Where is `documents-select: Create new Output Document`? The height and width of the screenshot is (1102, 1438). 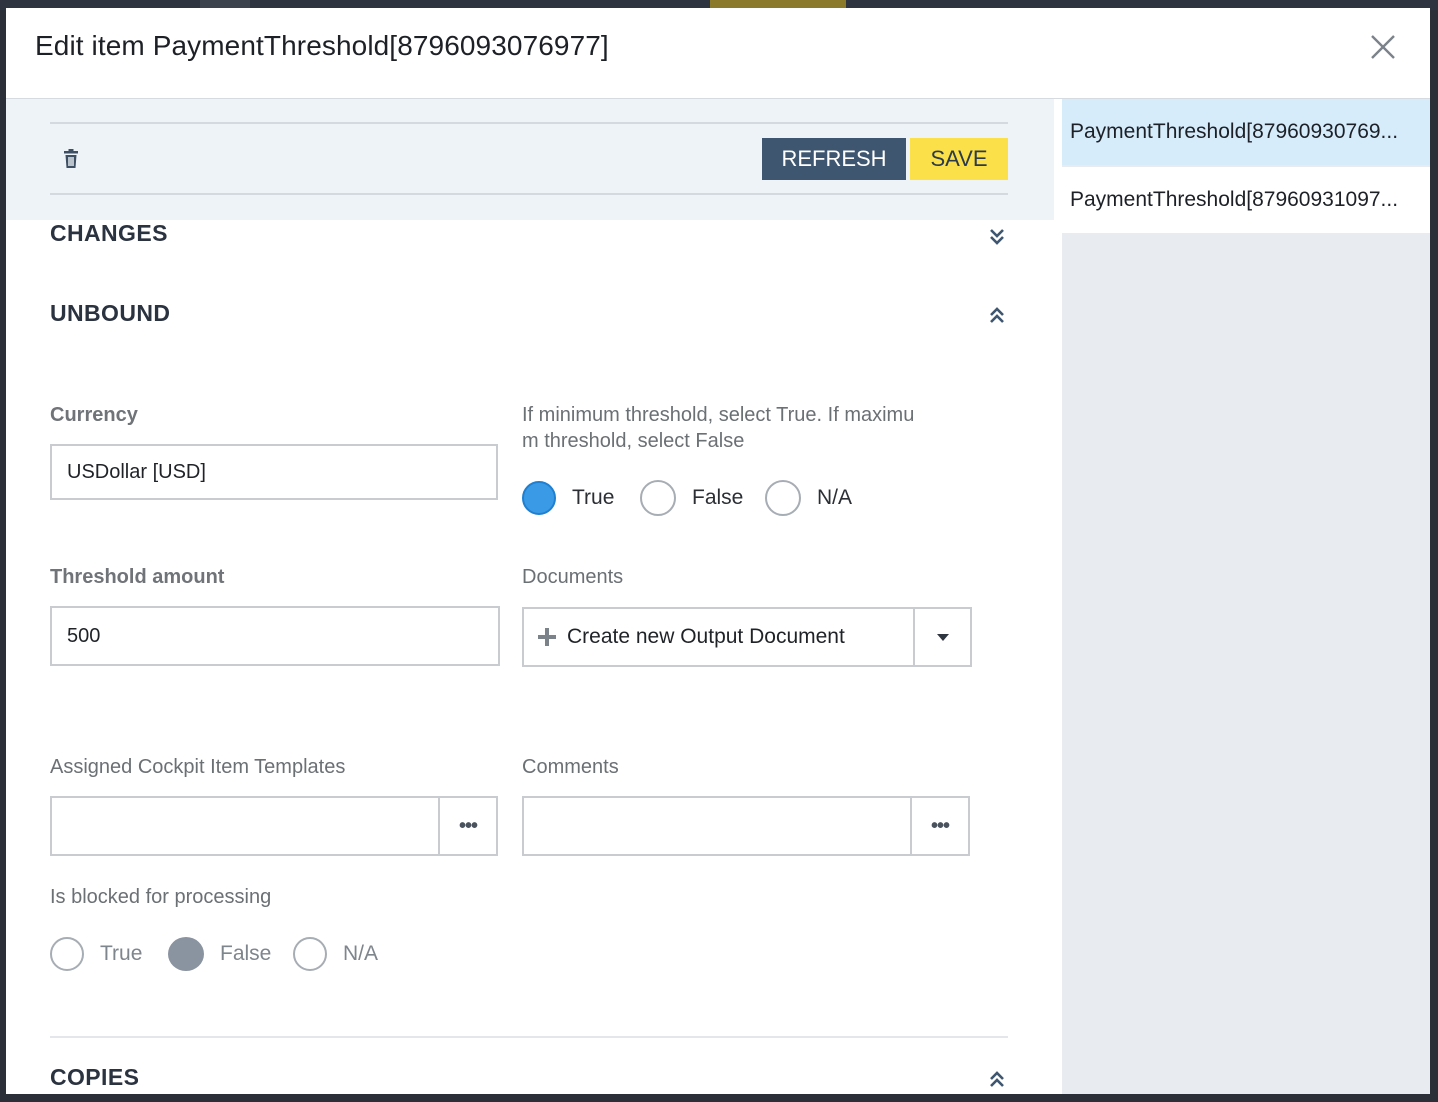 documents-select: Create new Output Document is located at coordinates (747, 637).